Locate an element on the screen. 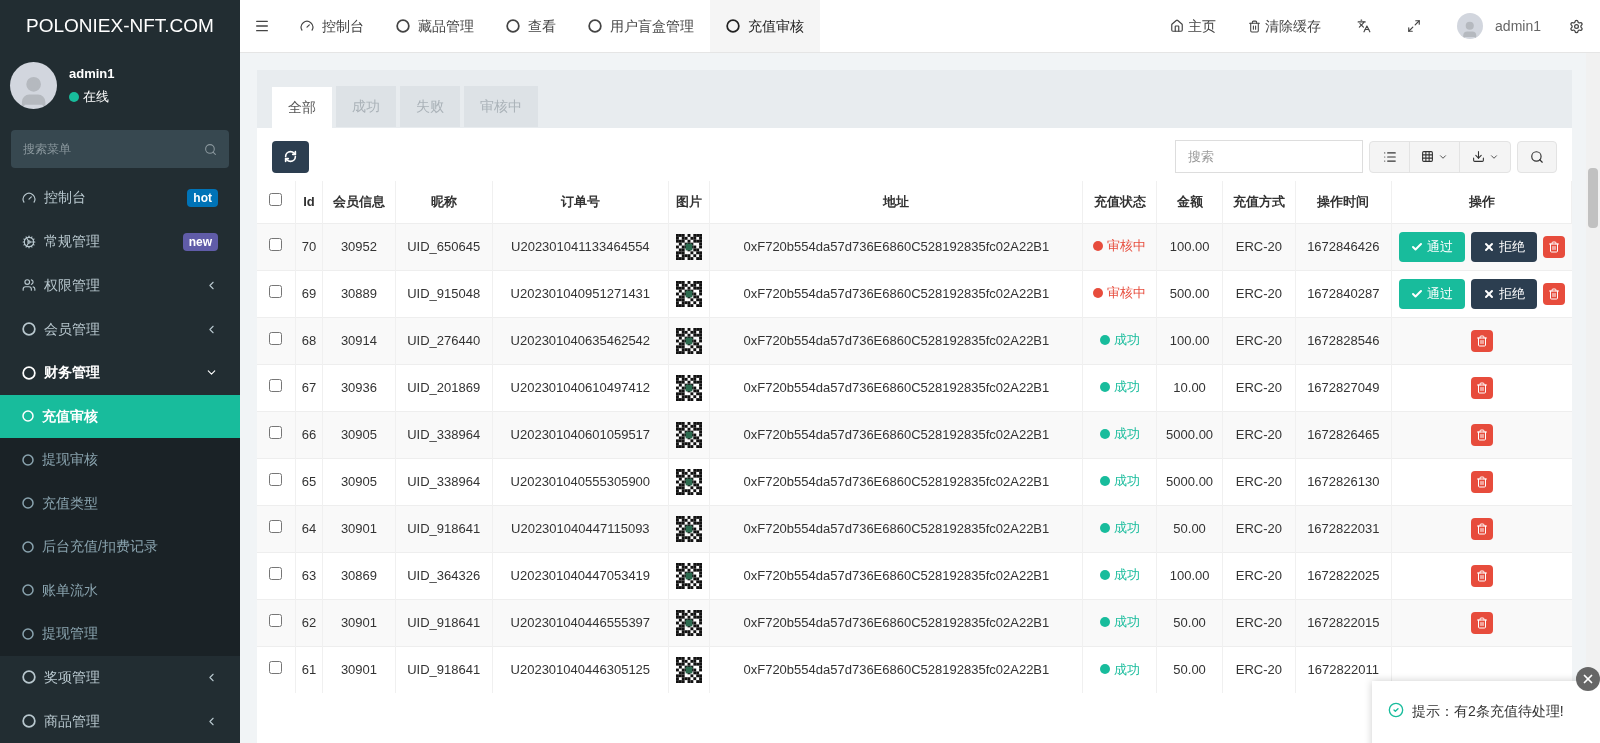  submenu-item: 充值类型 is located at coordinates (120, 503).